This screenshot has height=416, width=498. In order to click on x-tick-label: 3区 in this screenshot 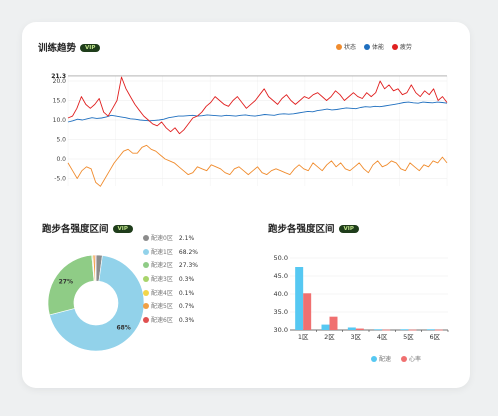, I will do `click(356, 337)`.